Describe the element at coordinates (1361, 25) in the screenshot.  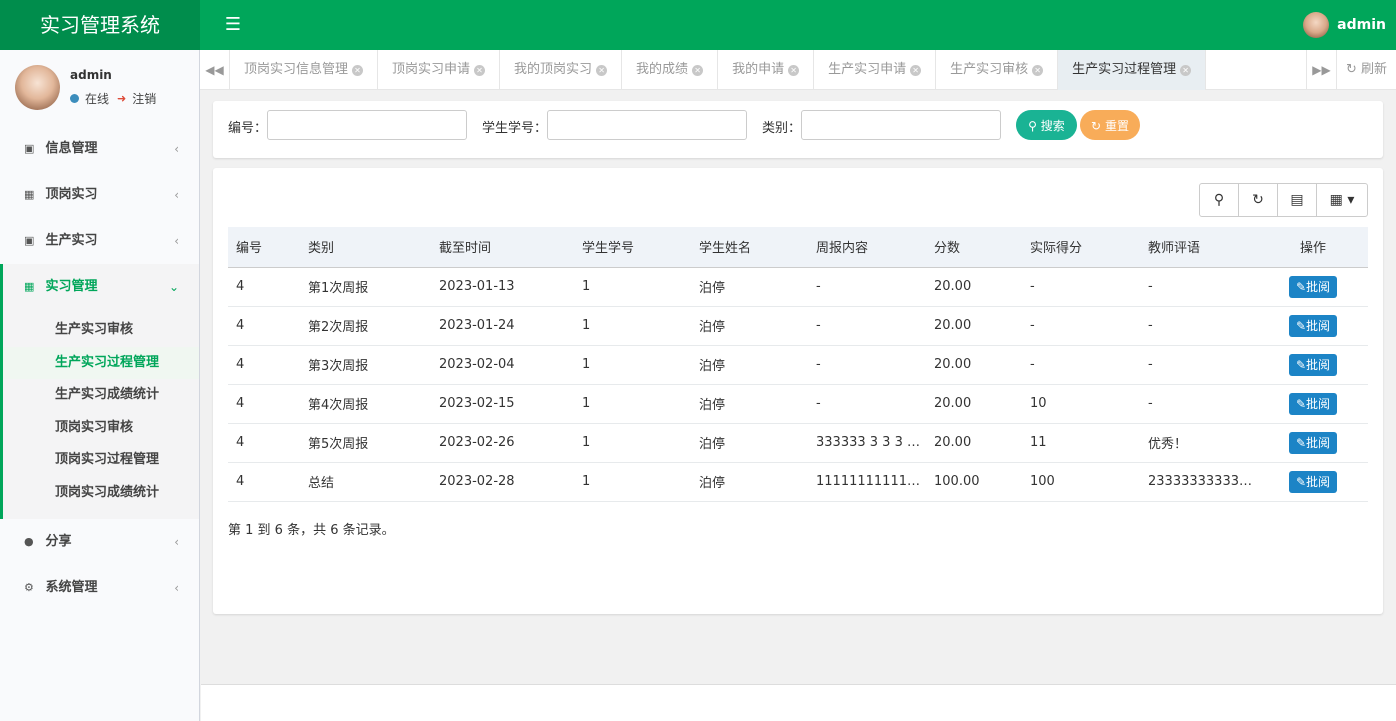
I see `user-name: admin` at that location.